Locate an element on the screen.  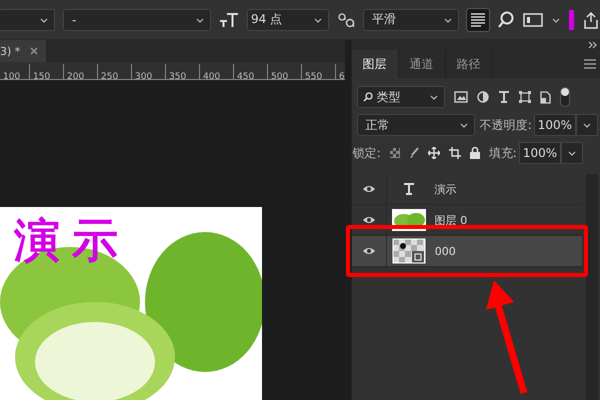
close-icon is located at coordinates (34, 51).